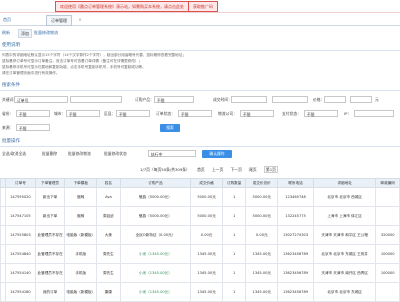 Image resolution: width=400 pixels, height=302 pixels. I want to click on province-select: 不限, so click(33, 113).